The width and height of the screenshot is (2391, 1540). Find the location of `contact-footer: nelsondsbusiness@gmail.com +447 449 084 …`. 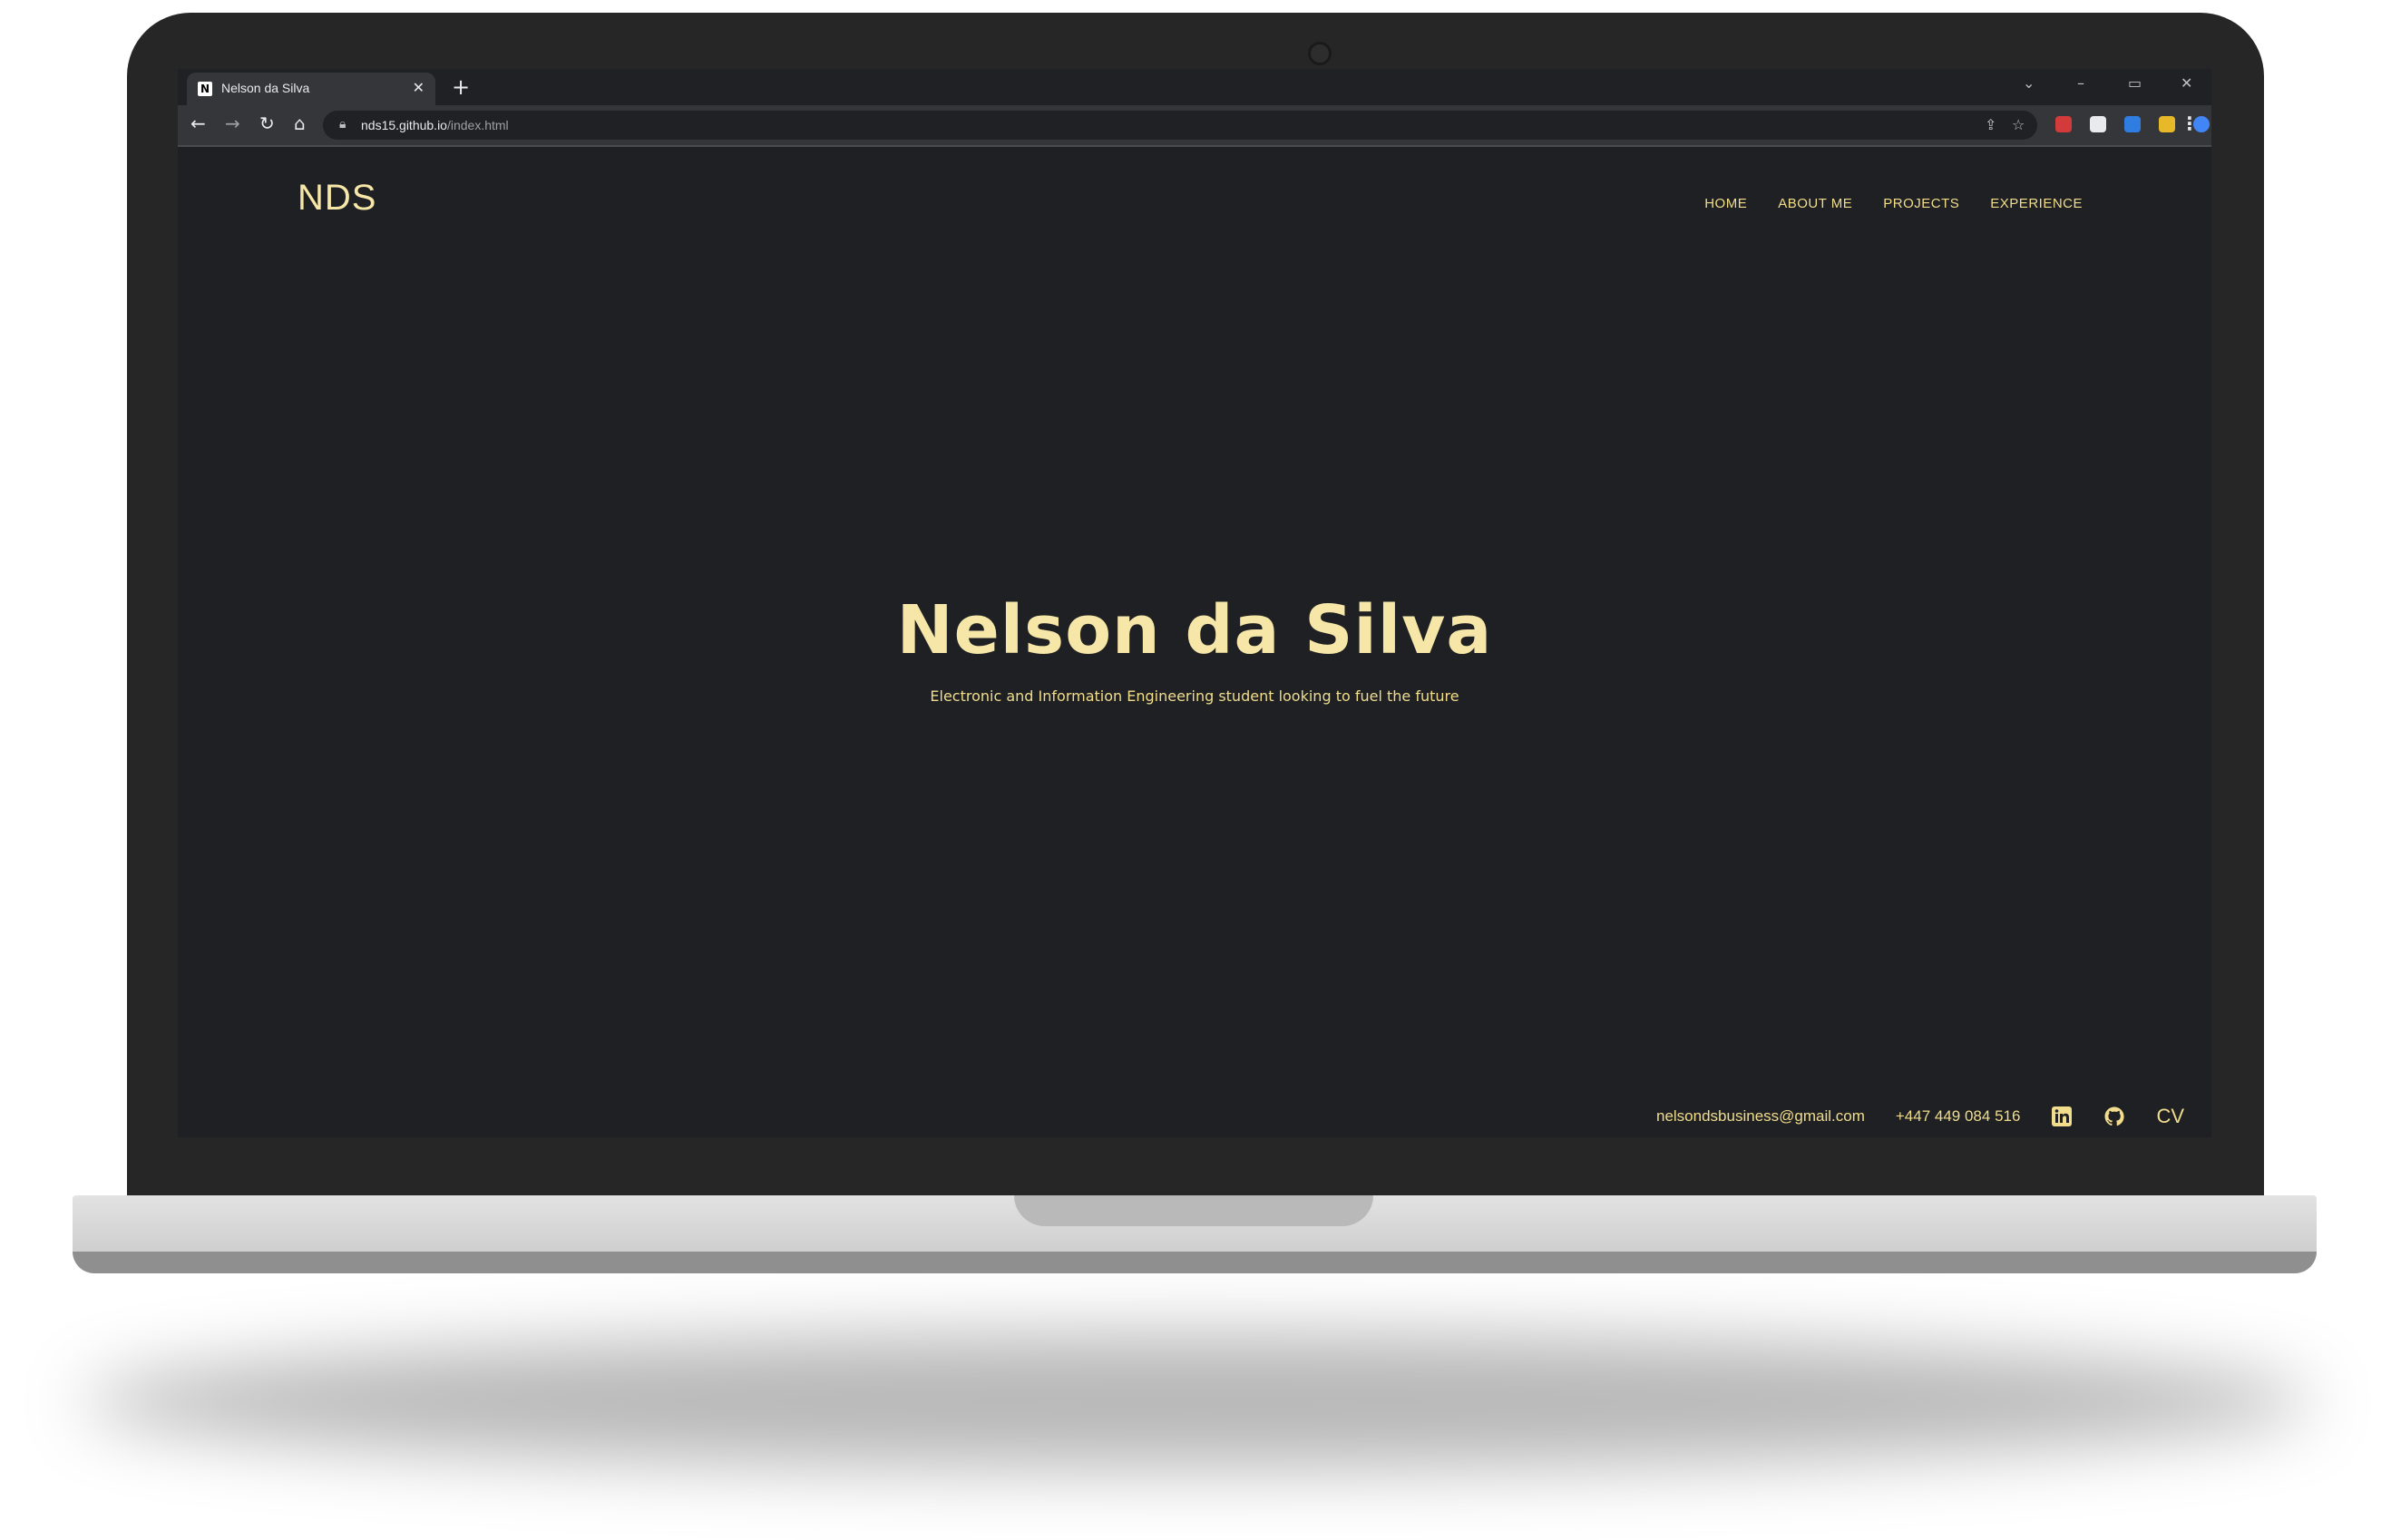

contact-footer: nelsondsbusiness@gmail.com +447 449 084 … is located at coordinates (1920, 1116).